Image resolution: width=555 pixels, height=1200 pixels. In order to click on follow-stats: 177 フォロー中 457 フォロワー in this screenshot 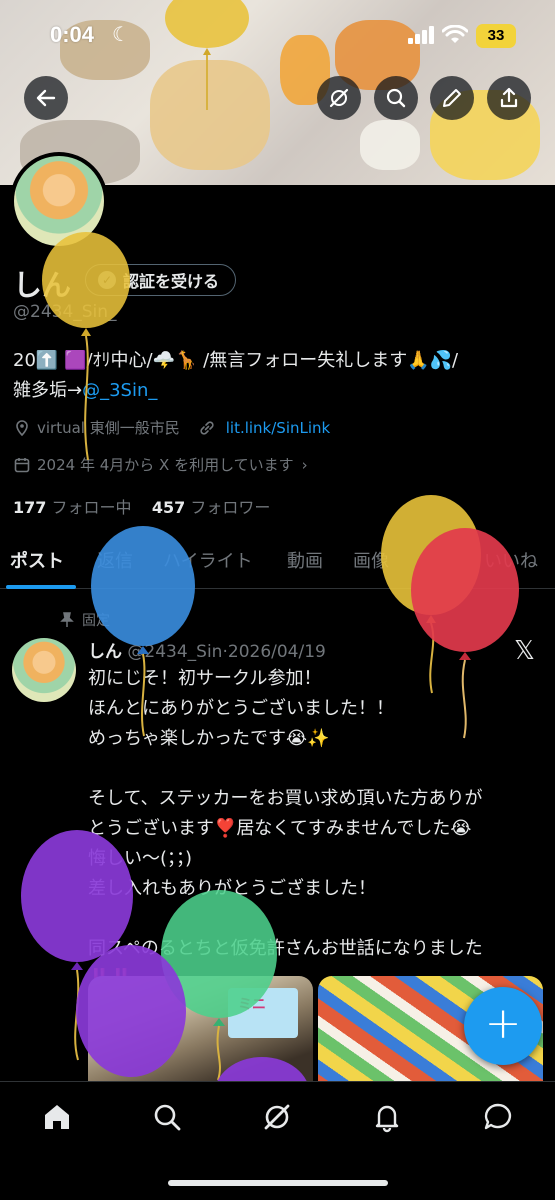, I will do `click(141, 506)`.